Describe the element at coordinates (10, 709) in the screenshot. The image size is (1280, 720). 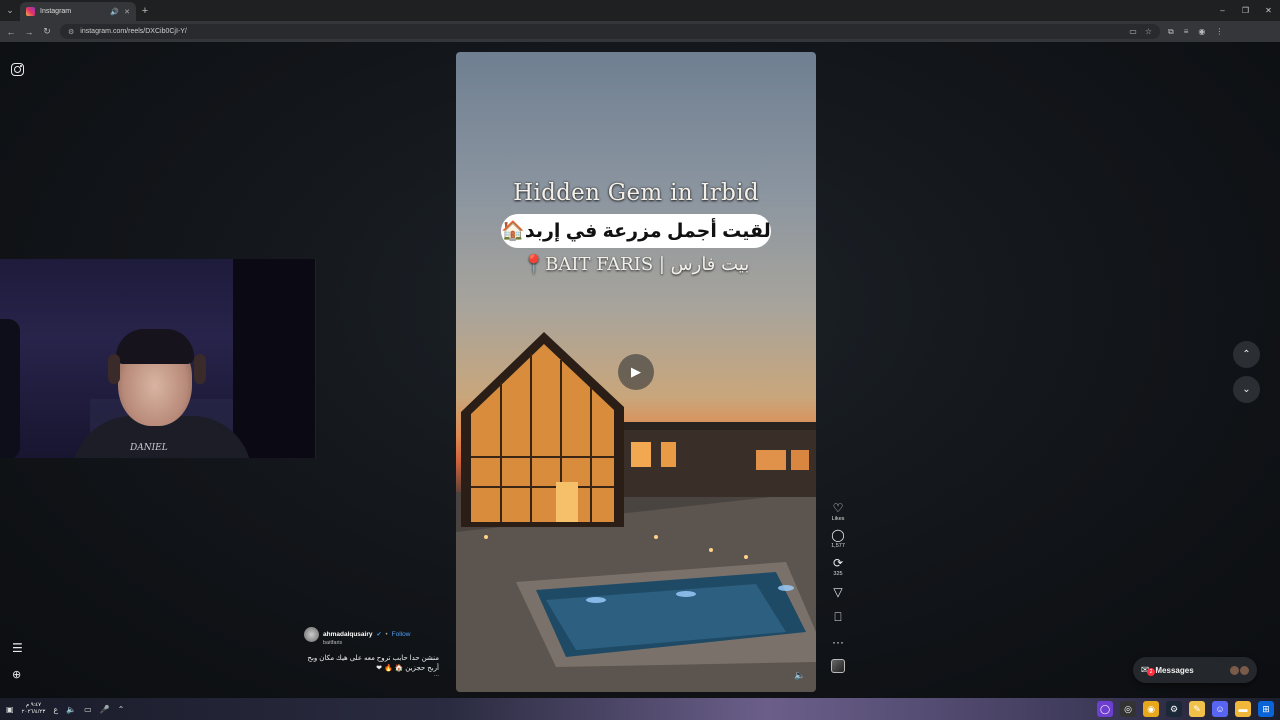
I see `notification-icon: ▣` at that location.